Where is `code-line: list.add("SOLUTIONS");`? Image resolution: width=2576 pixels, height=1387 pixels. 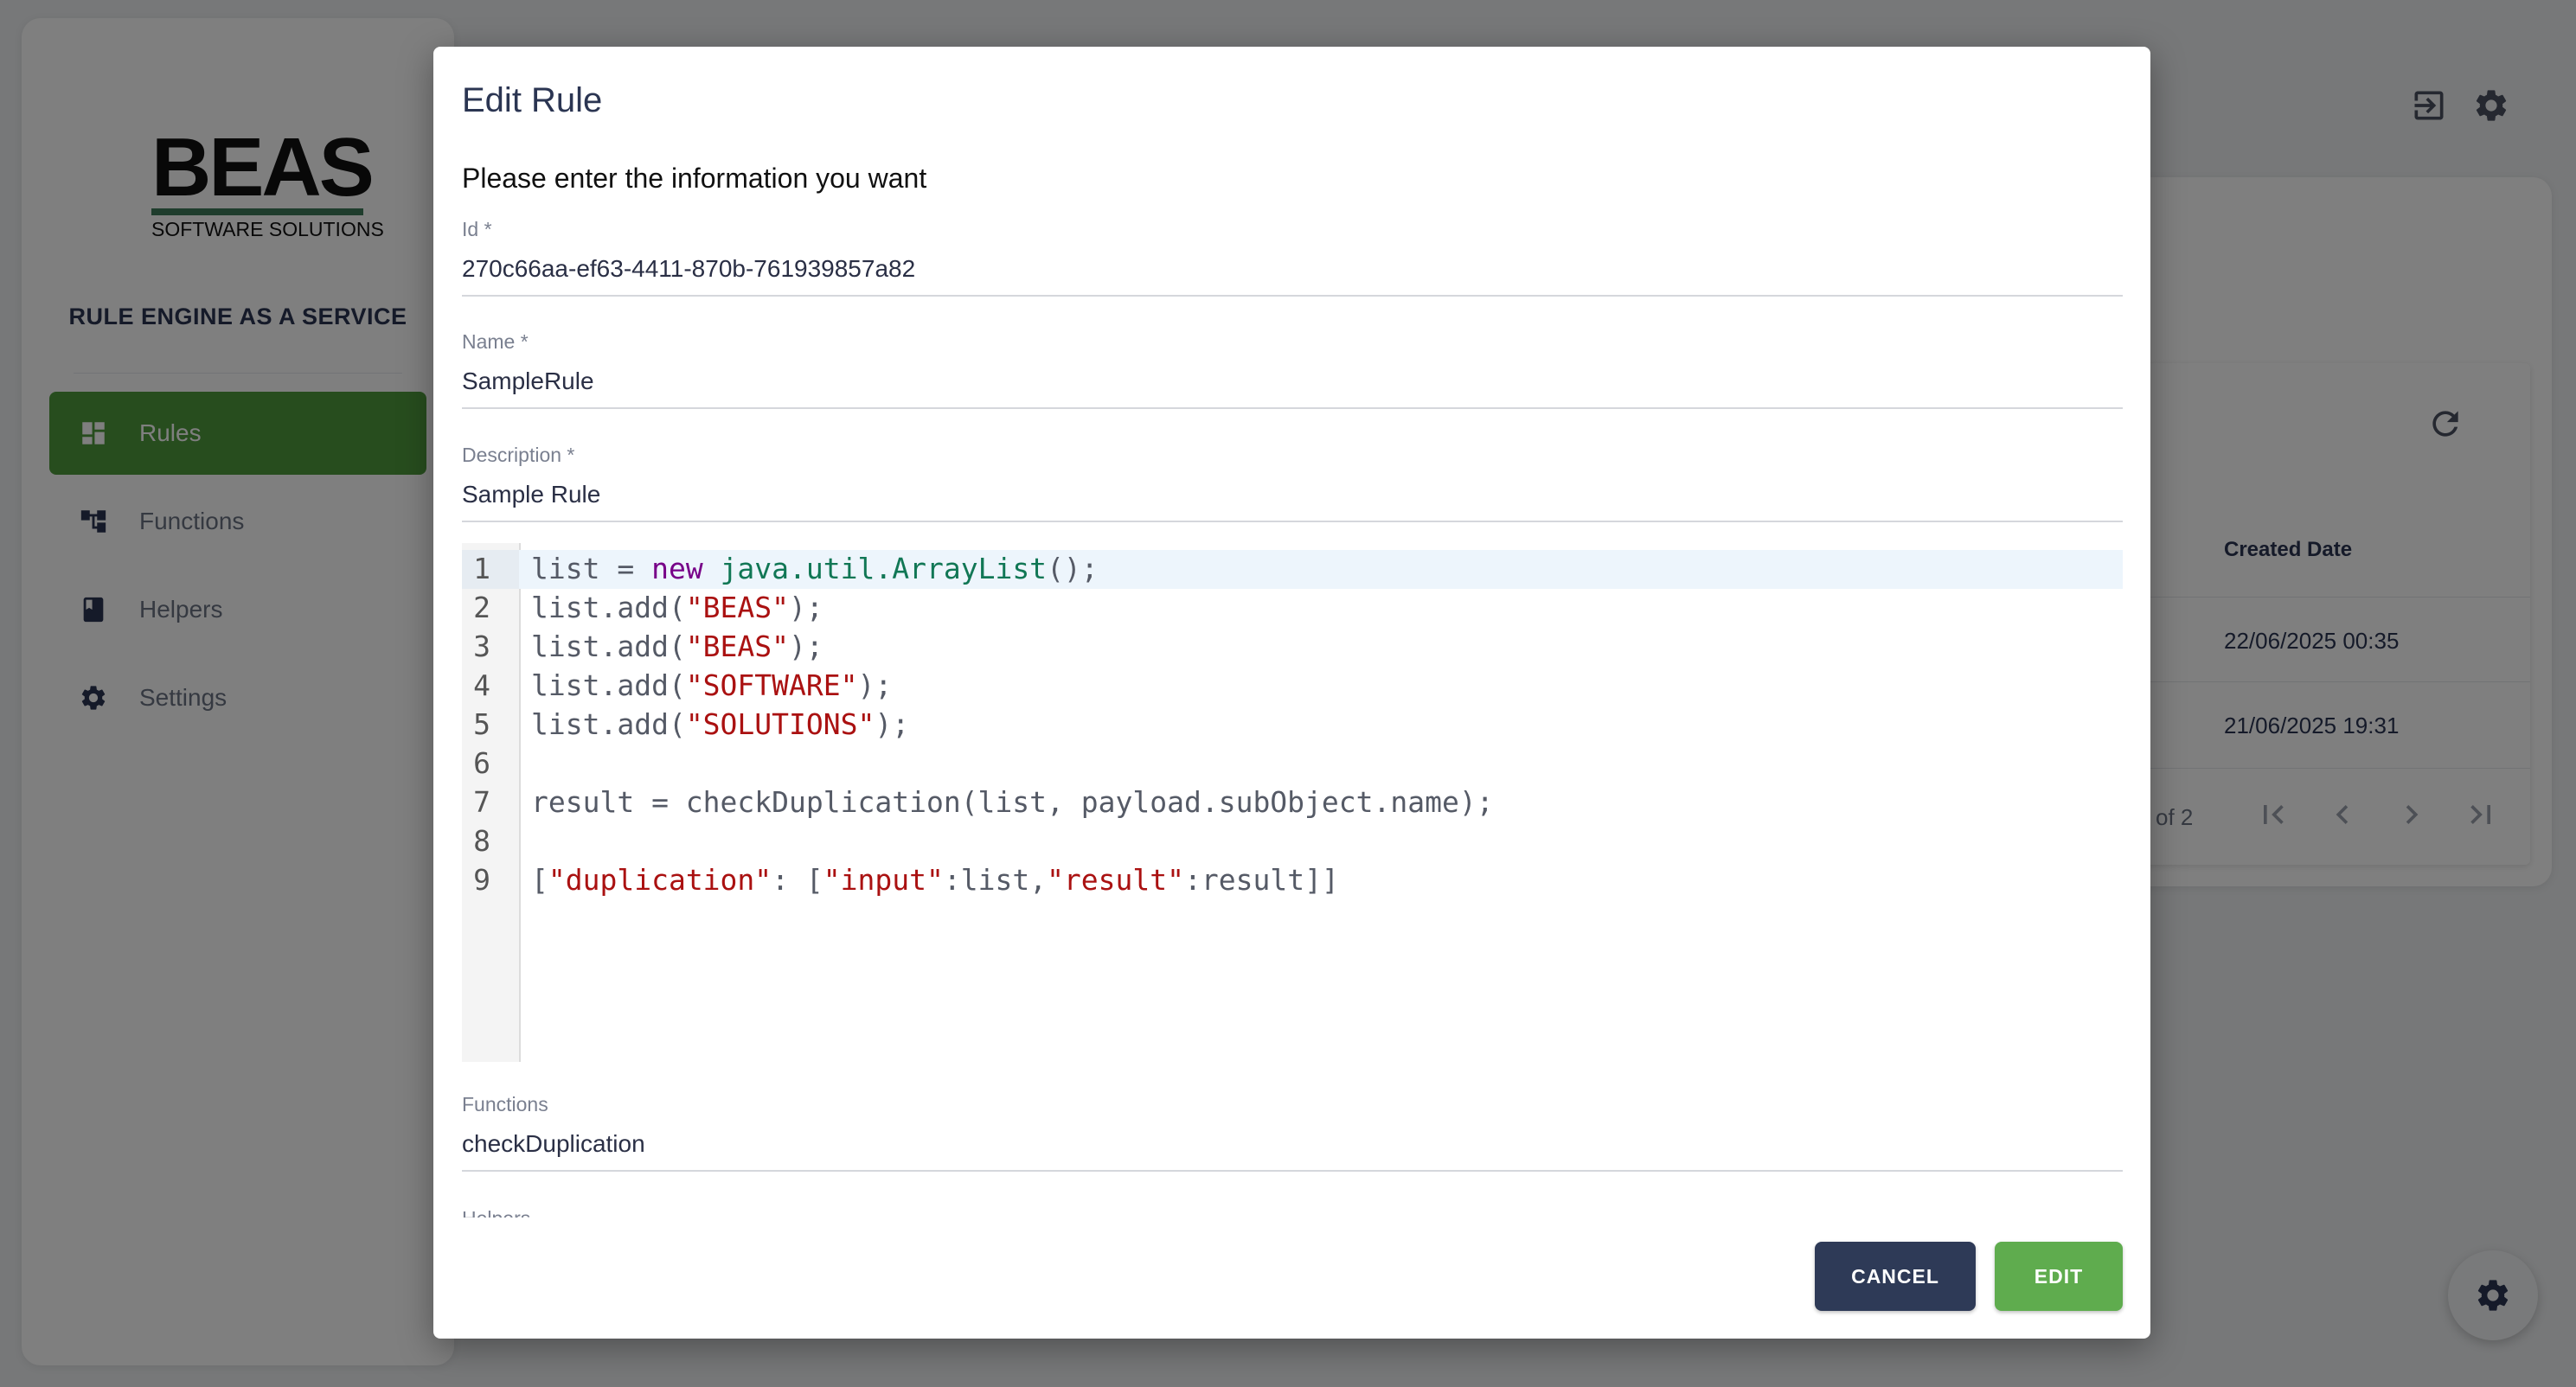
code-line: list.add("SOLUTIONS"); is located at coordinates (720, 724).